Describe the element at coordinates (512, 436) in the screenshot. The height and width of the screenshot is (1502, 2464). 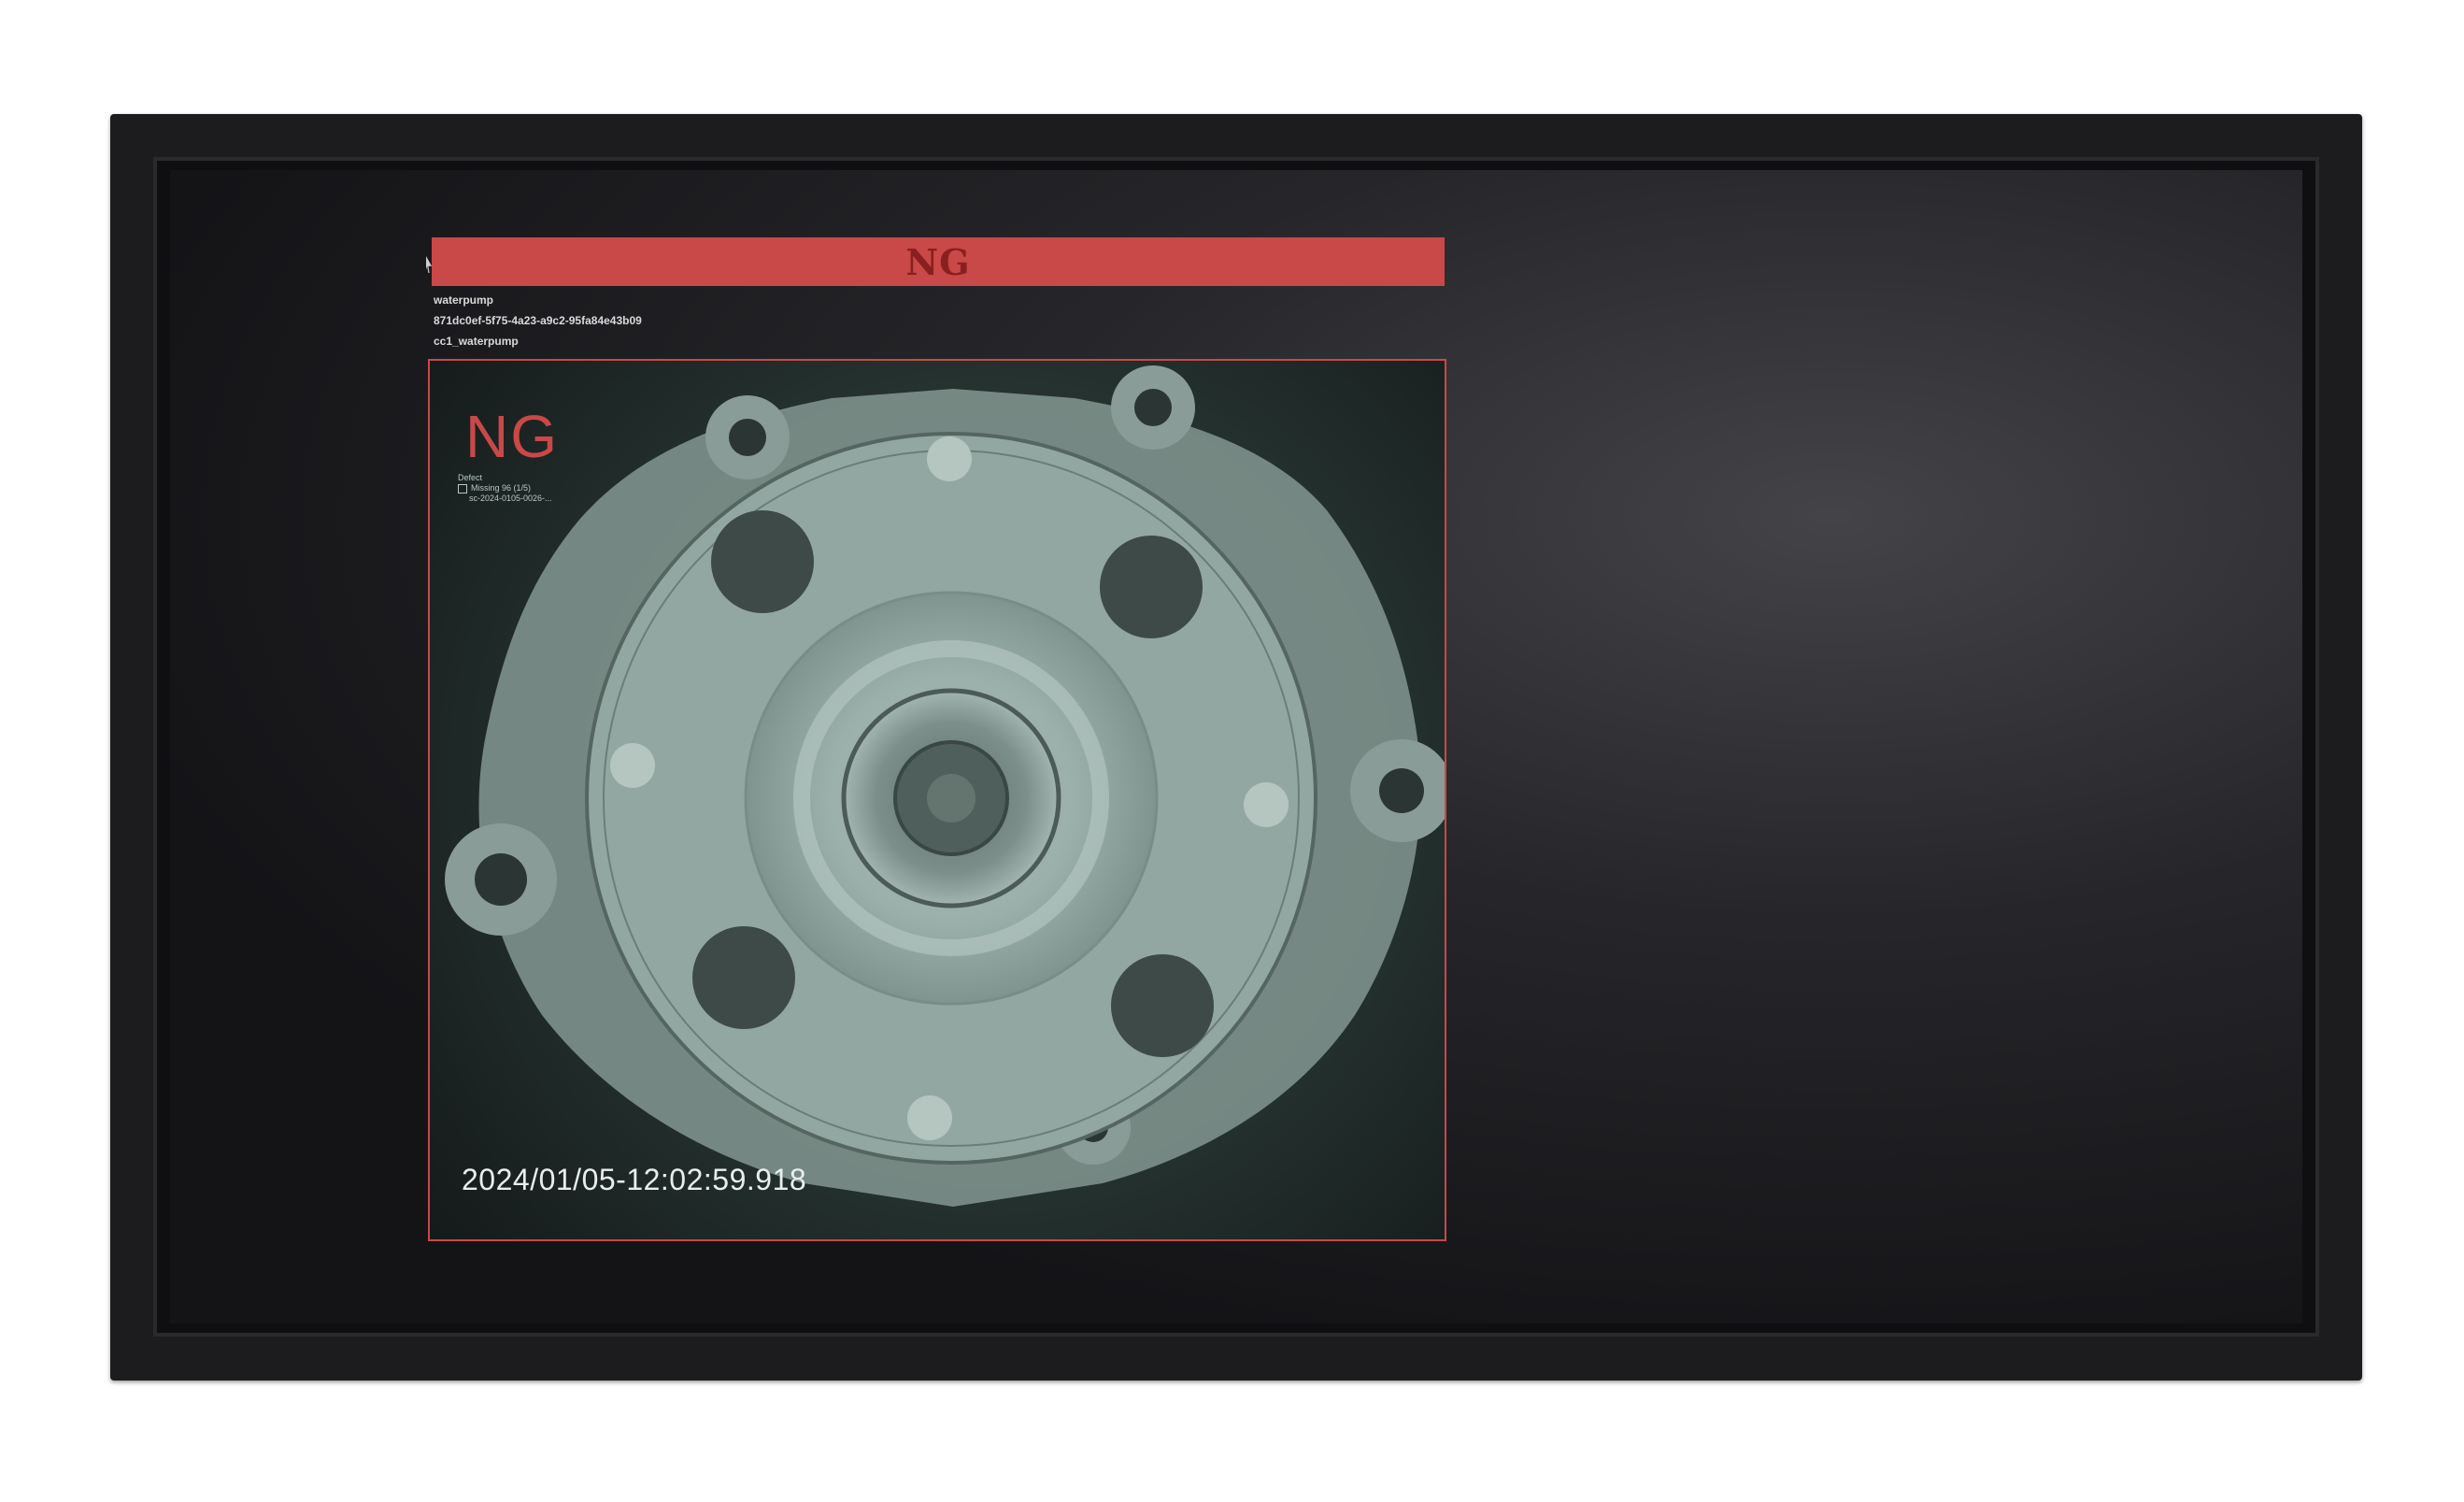
I see `overlay-result: NG` at that location.